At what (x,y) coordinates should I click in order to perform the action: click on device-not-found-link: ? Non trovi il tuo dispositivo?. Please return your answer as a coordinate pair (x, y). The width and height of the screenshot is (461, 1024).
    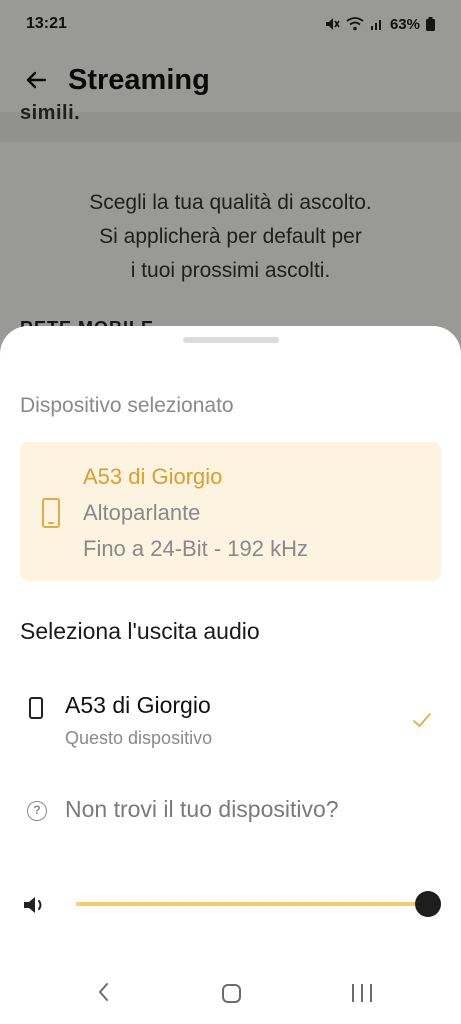
    Looking at the image, I should click on (230, 810).